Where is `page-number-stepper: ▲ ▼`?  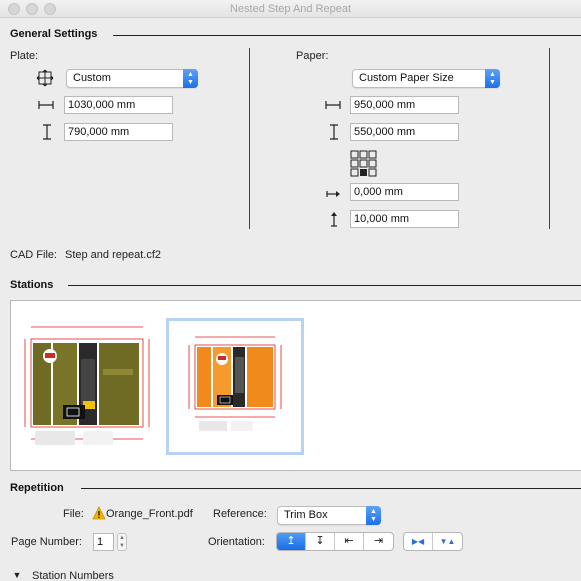 page-number-stepper: ▲ ▼ is located at coordinates (122, 542).